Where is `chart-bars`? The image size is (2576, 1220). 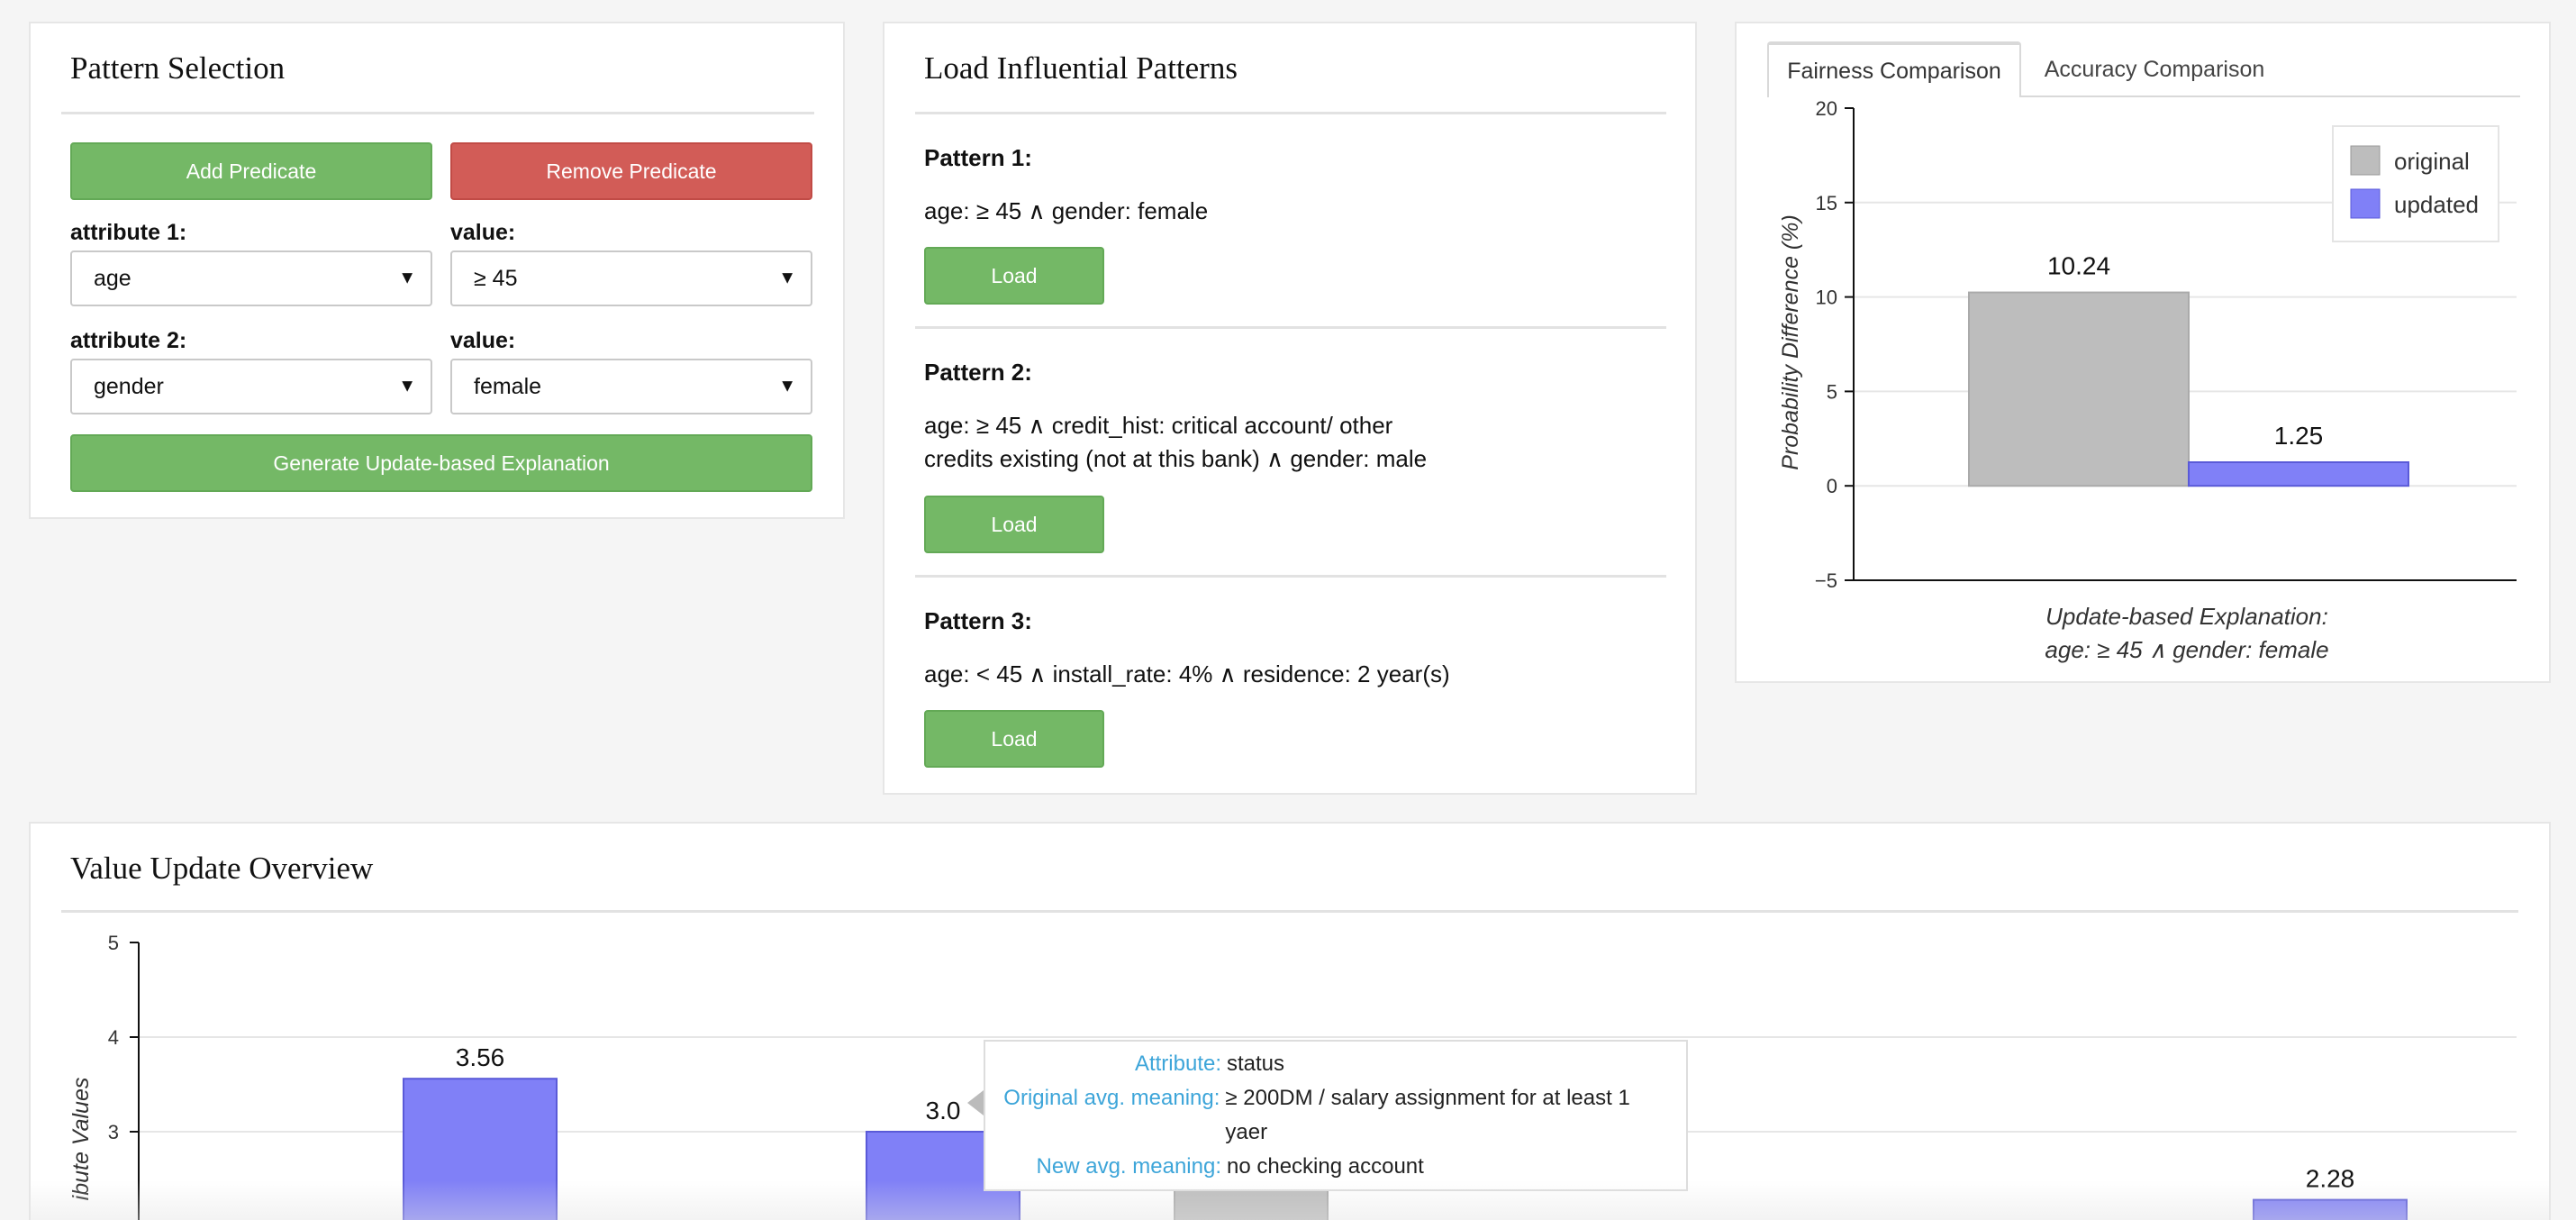 chart-bars is located at coordinates (2188, 389).